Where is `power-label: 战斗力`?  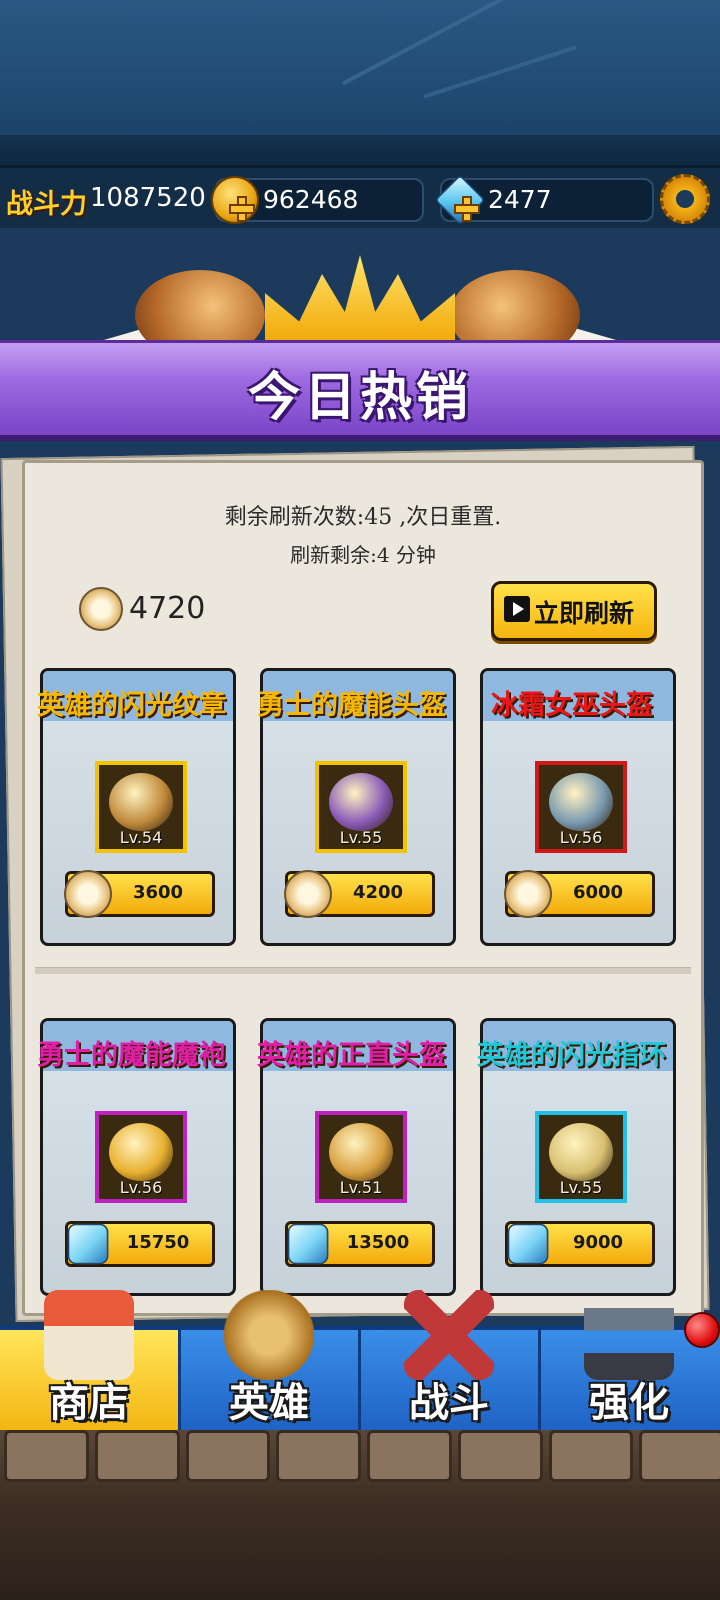 power-label: 战斗力 is located at coordinates (46, 204).